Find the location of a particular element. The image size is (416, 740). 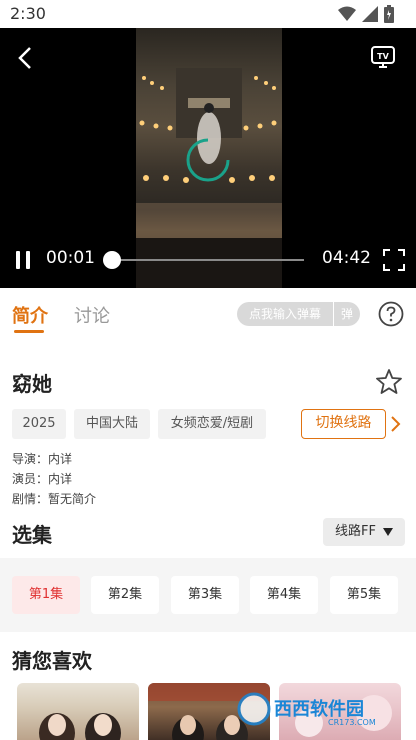

tab-bar: 简介 讨论 点我输入弹幕 弹 is located at coordinates (208, 314).